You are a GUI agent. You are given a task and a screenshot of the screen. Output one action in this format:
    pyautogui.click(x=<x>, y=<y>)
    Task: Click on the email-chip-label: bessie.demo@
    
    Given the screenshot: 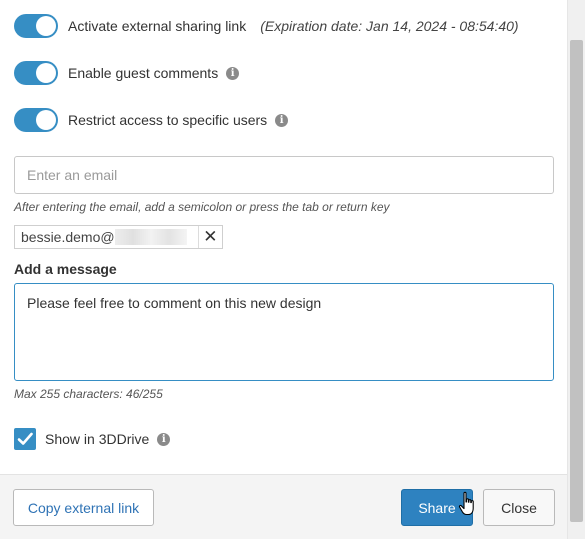 What is the action you would take?
    pyautogui.click(x=106, y=237)
    